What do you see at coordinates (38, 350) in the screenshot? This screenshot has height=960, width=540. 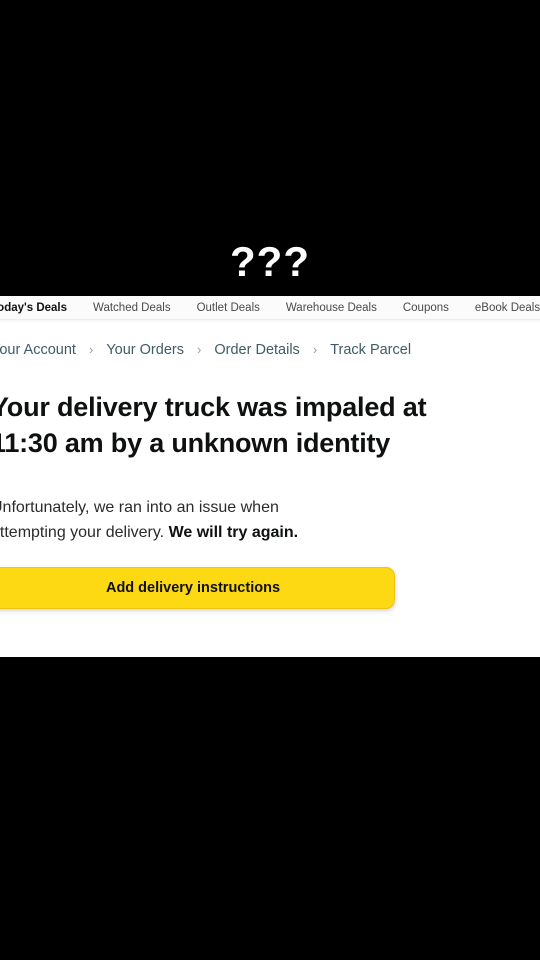 I see `breadcrumb-item-your-account: Your Account` at bounding box center [38, 350].